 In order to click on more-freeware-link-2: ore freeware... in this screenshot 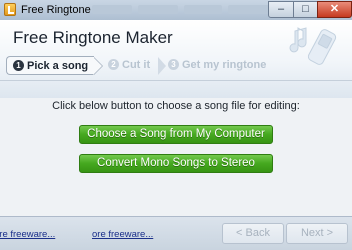, I will do `click(122, 234)`.